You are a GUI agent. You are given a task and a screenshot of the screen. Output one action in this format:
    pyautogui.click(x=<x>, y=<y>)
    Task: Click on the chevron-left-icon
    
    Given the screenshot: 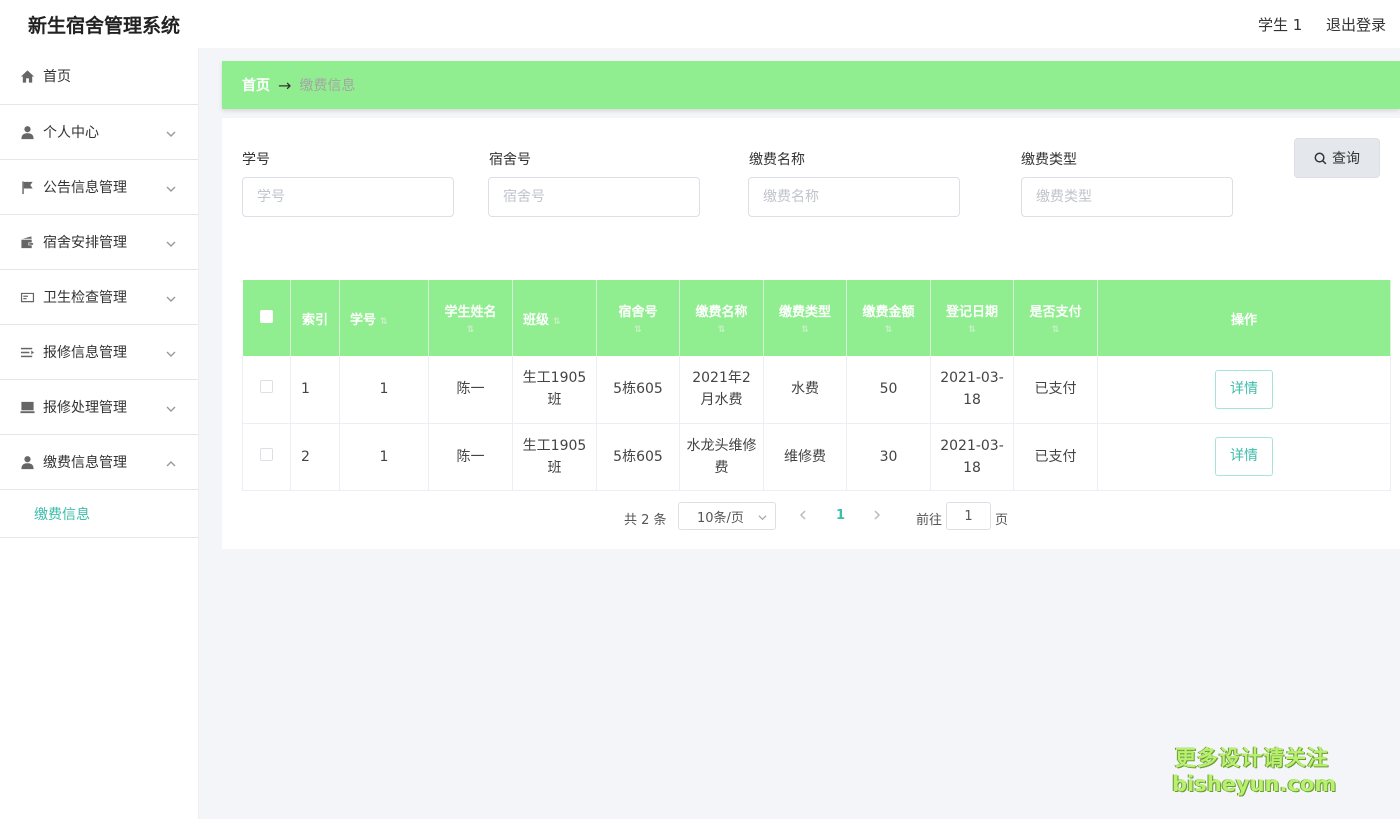 What is the action you would take?
    pyautogui.click(x=802, y=515)
    